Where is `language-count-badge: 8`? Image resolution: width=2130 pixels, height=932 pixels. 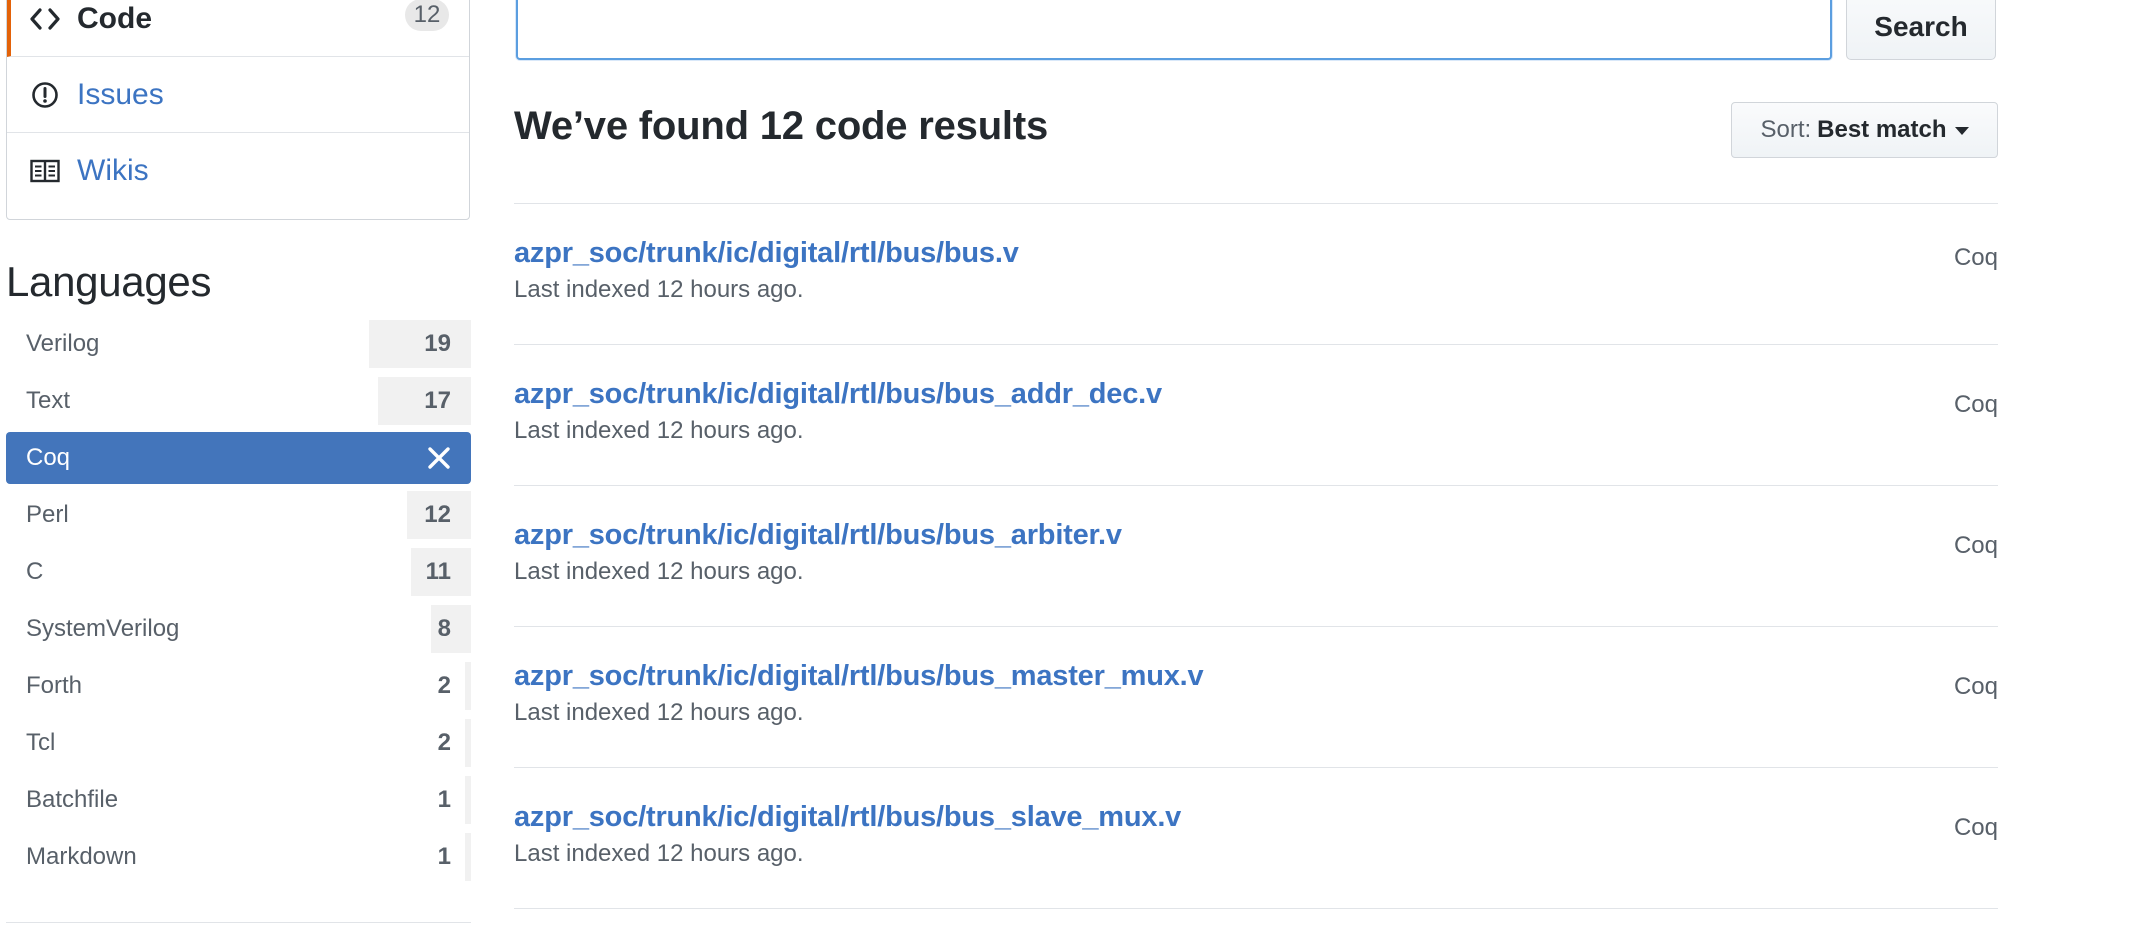 language-count-badge: 8 is located at coordinates (451, 629).